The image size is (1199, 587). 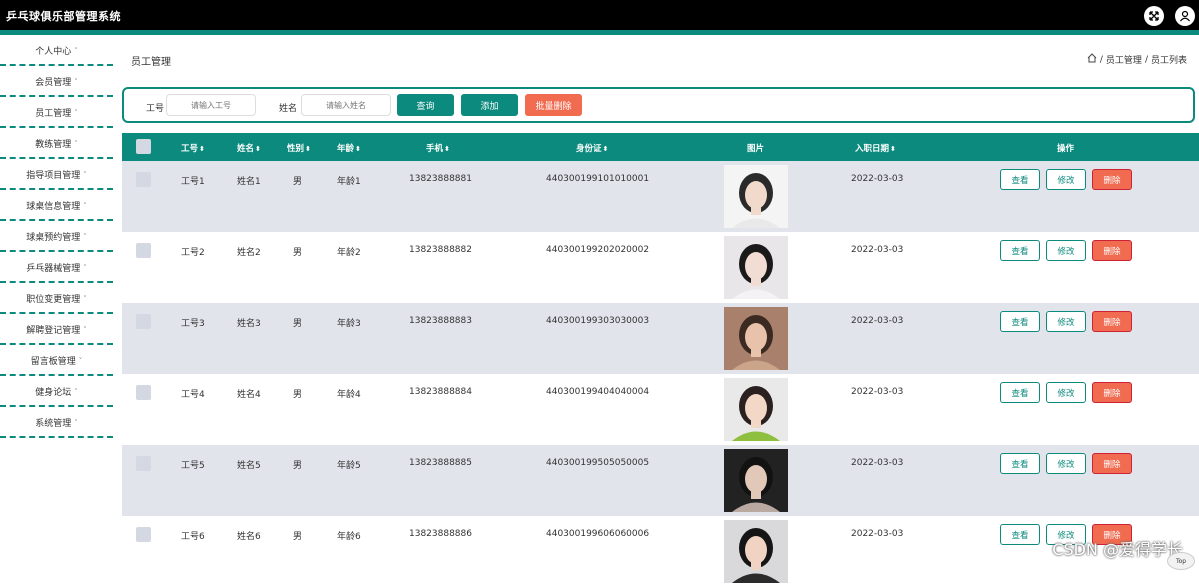 What do you see at coordinates (349, 395) in the screenshot?
I see `age-cell: 年龄4` at bounding box center [349, 395].